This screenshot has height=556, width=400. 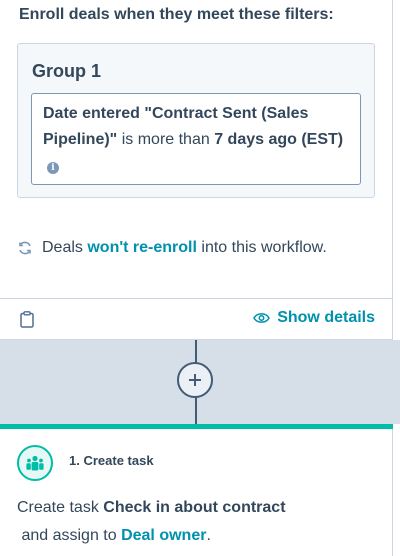 What do you see at coordinates (194, 507) in the screenshot?
I see `task-name: Check in about contract` at bounding box center [194, 507].